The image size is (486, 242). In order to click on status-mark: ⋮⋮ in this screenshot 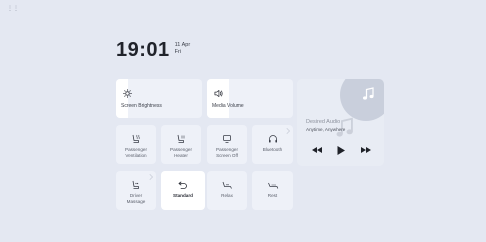, I will do `click(13, 9)`.